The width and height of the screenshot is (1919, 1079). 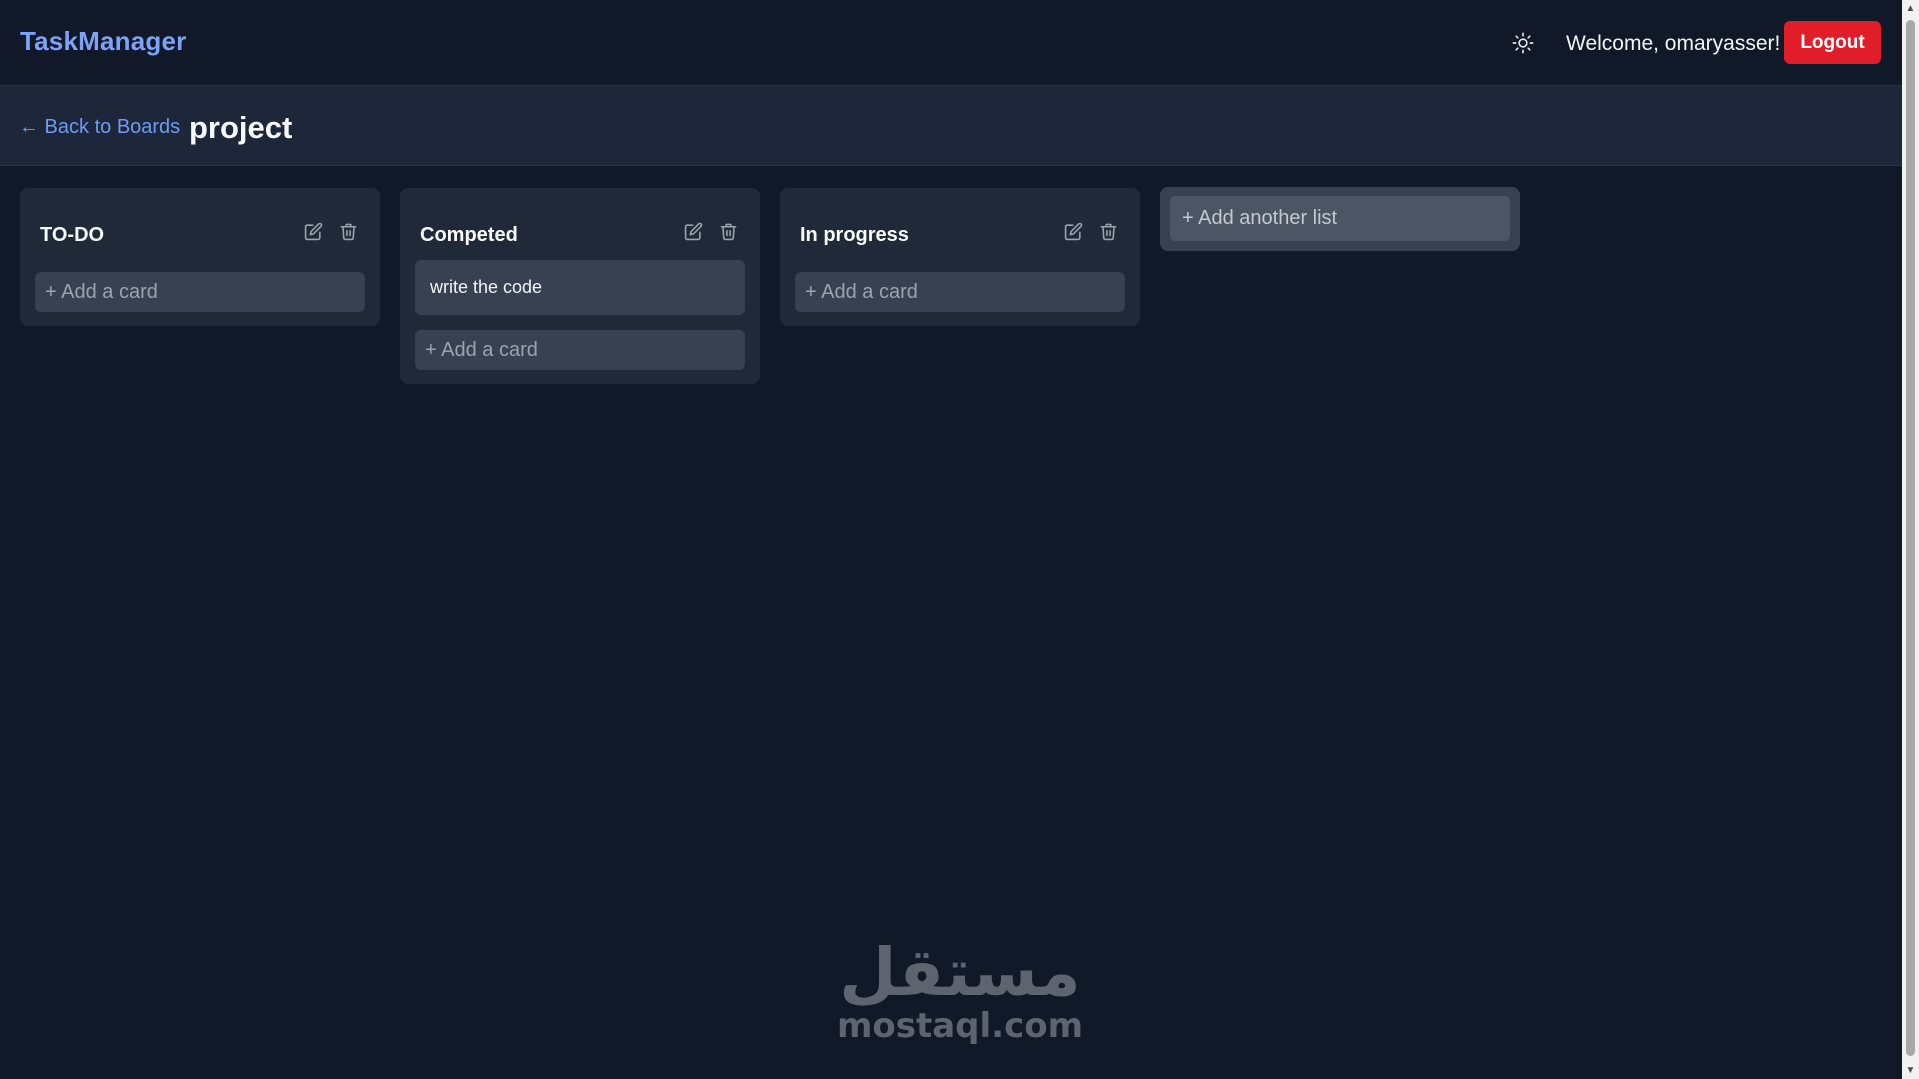 I want to click on board-title: project, so click(x=241, y=127).